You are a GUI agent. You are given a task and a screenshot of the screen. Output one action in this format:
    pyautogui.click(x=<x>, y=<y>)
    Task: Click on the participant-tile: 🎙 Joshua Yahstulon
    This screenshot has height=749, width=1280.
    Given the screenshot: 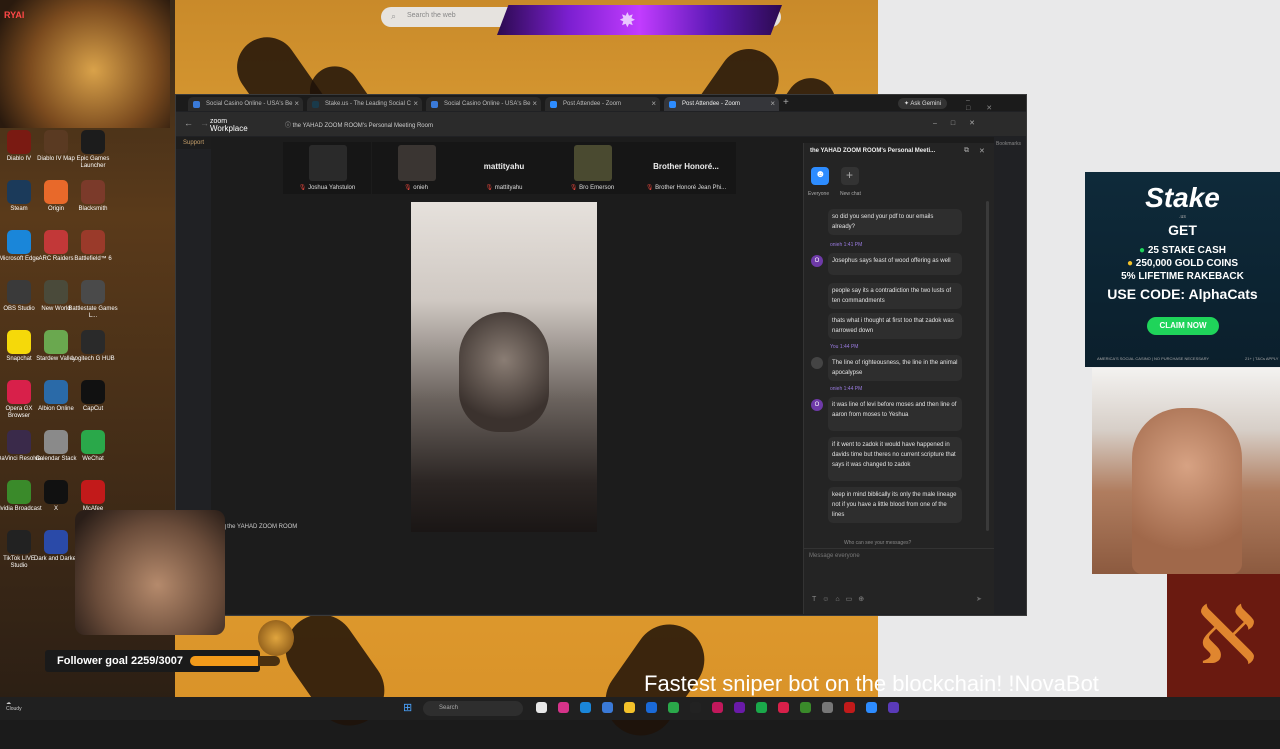 What is the action you would take?
    pyautogui.click(x=327, y=168)
    